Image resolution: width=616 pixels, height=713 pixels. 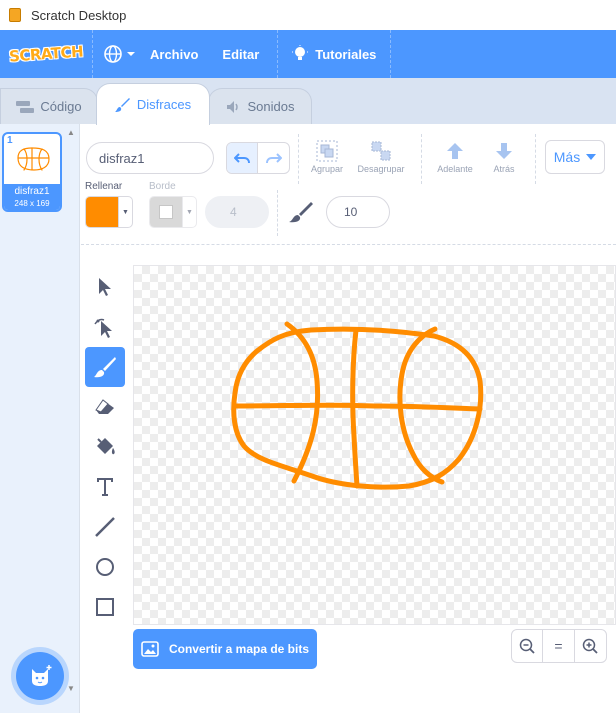 I want to click on backward-button: Atrás, so click(x=504, y=156).